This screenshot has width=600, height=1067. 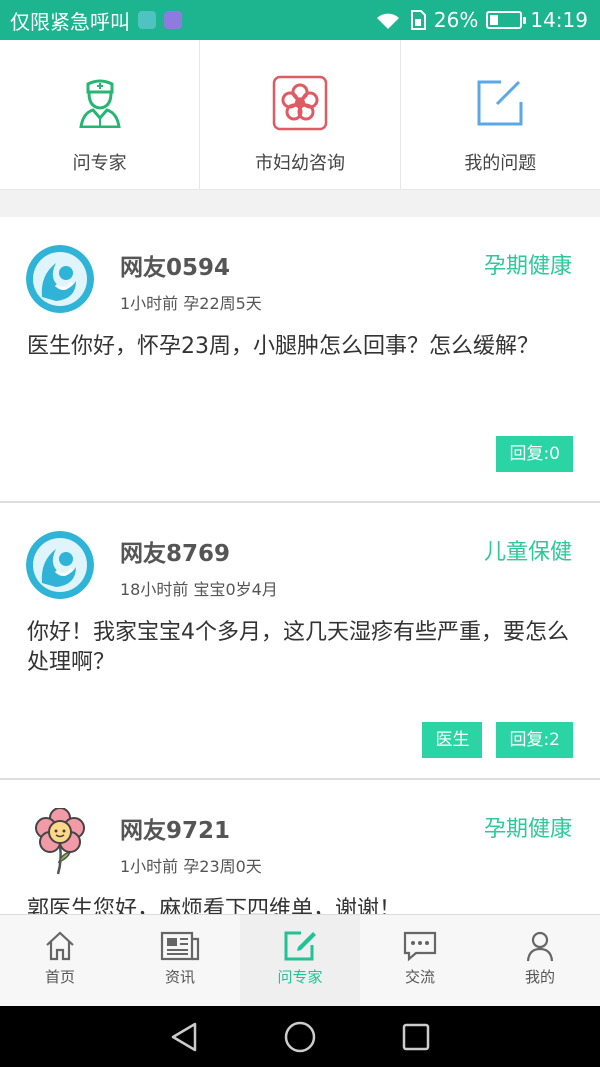 I want to click on nav-label: 交流, so click(x=419, y=977).